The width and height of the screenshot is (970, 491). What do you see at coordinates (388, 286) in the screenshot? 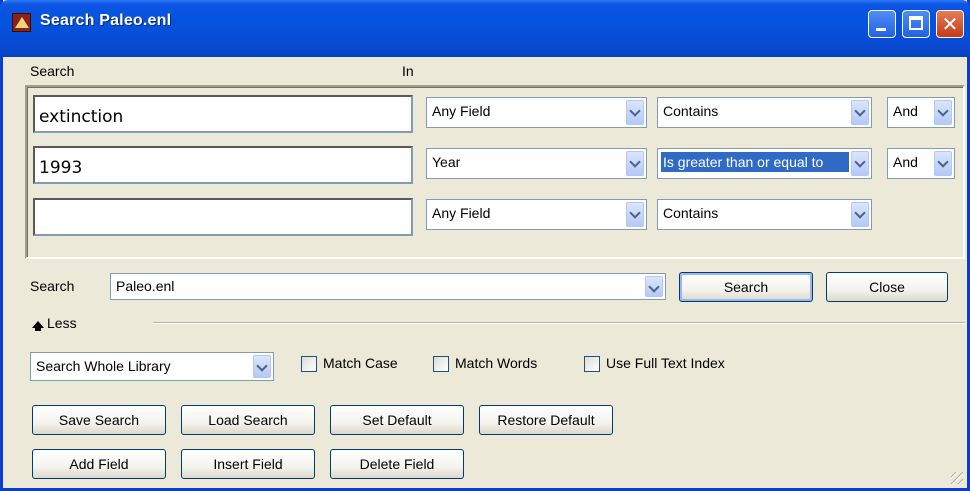
I see `library-select: Paleo.enl` at bounding box center [388, 286].